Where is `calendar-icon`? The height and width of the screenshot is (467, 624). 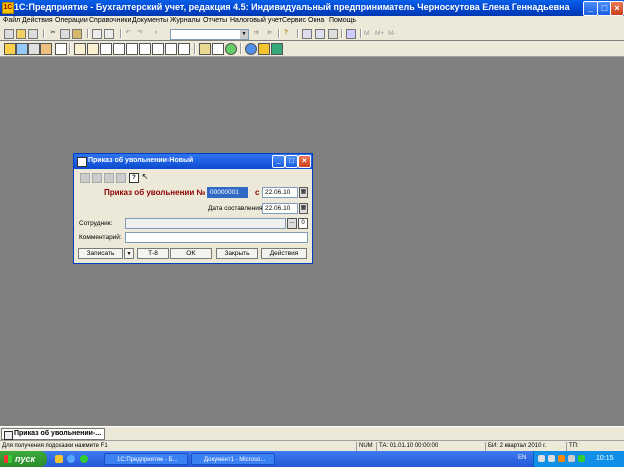 calendar-icon is located at coordinates (307, 34).